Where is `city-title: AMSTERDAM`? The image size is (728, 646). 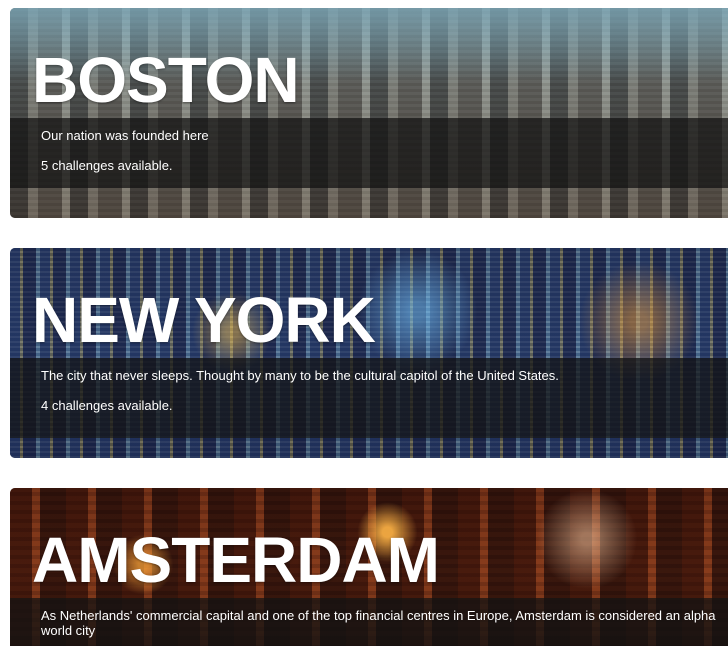 city-title: AMSTERDAM is located at coordinates (236, 560).